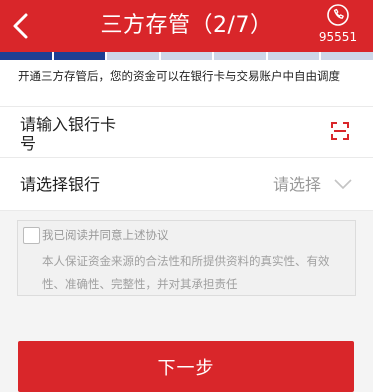 Image resolution: width=373 pixels, height=392 pixels. I want to click on step-progress, so click(186, 56).